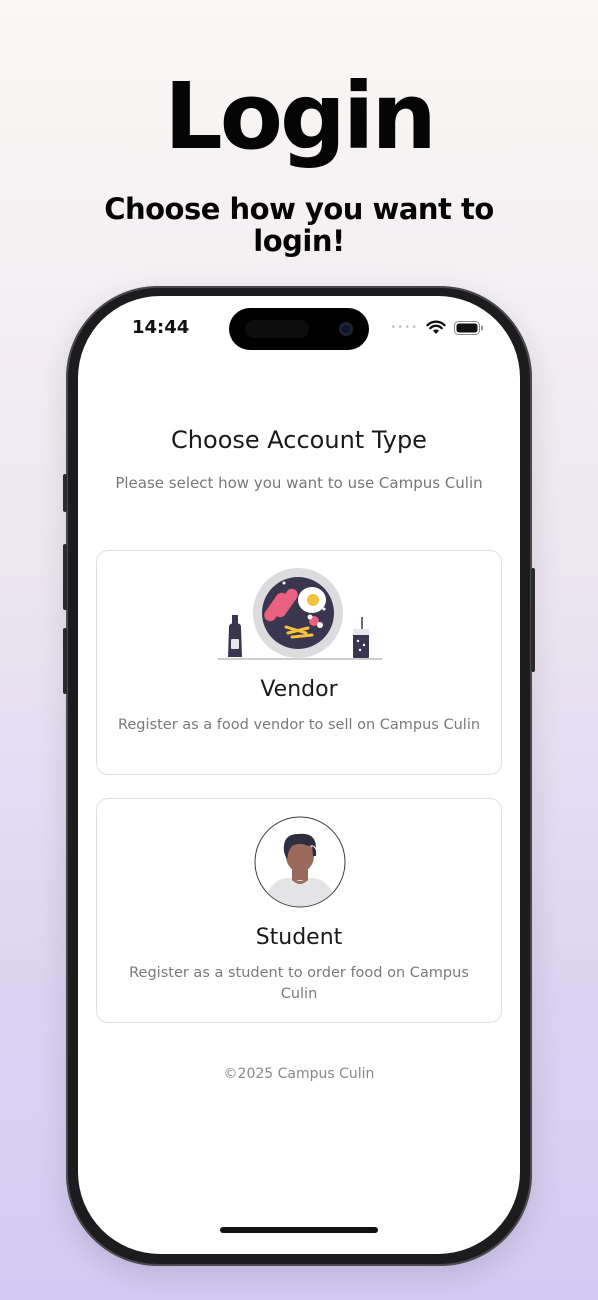 This screenshot has height=1300, width=598. I want to click on battery-icon, so click(468, 327).